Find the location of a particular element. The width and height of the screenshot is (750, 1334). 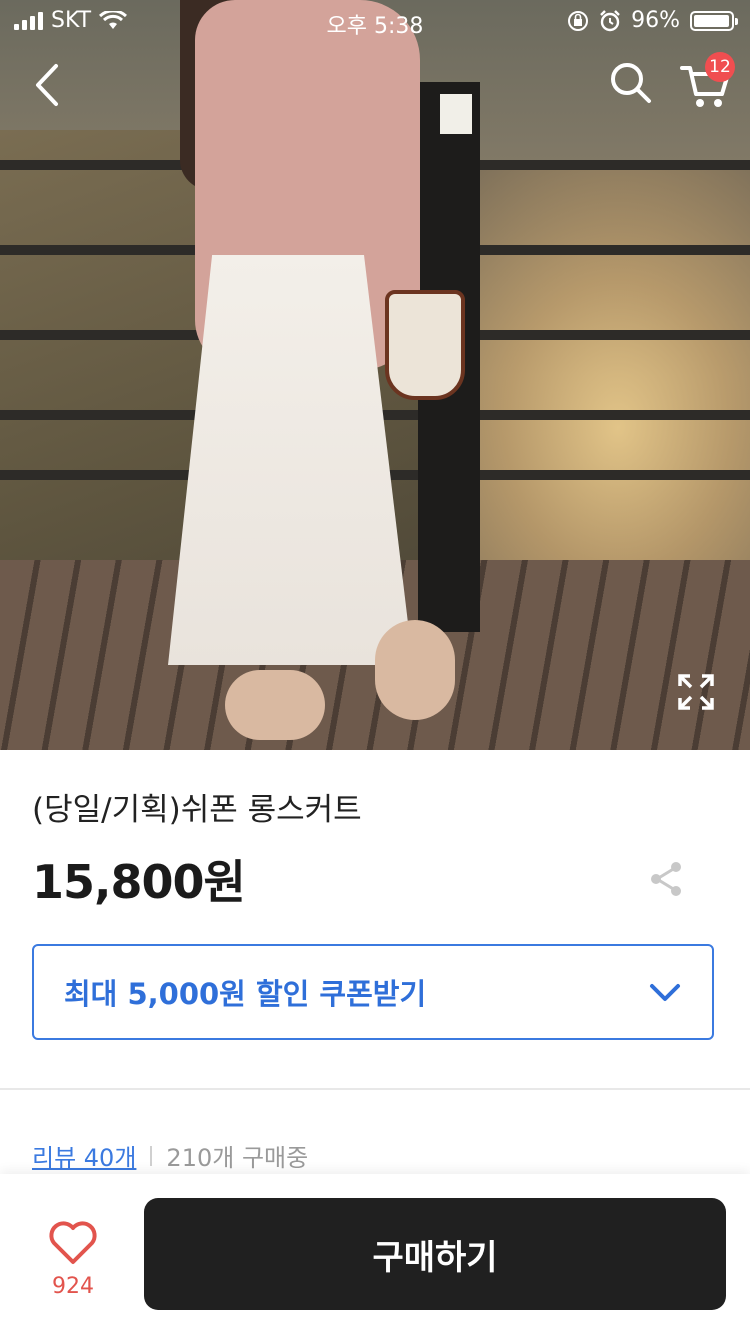

like-button: 924 is located at coordinates (73, 1265).